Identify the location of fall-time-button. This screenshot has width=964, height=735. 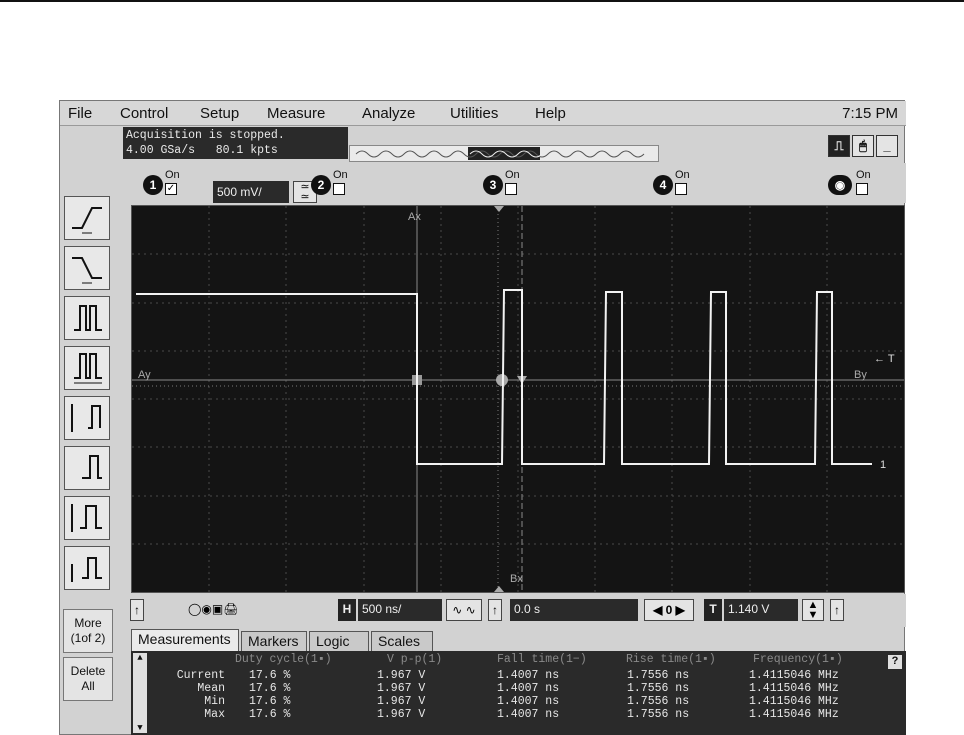
(87, 468).